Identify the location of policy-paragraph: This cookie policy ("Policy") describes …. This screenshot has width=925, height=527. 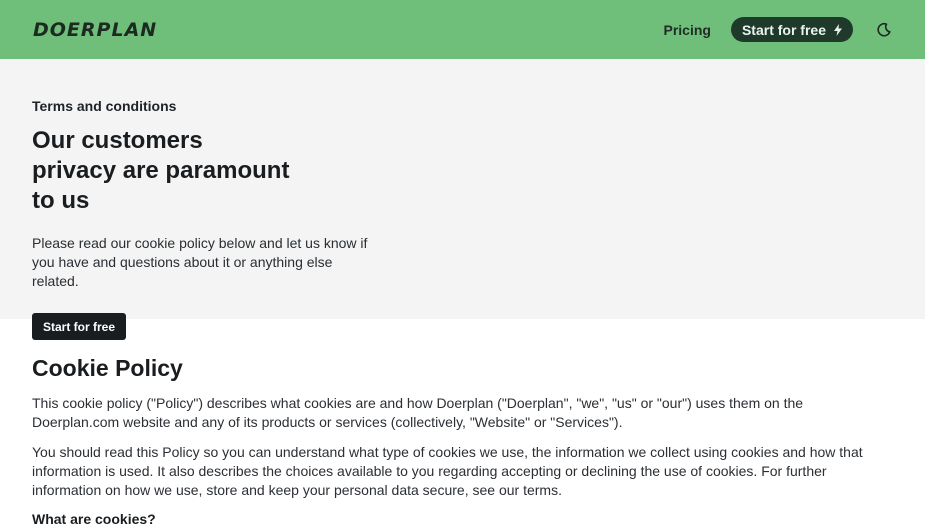
(418, 412).